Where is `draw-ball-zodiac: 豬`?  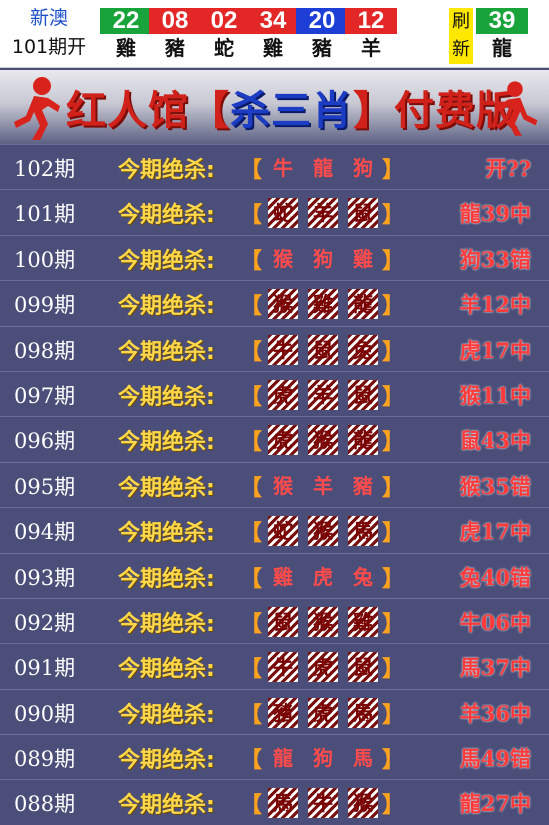
draw-ball-zodiac: 豬 is located at coordinates (175, 48).